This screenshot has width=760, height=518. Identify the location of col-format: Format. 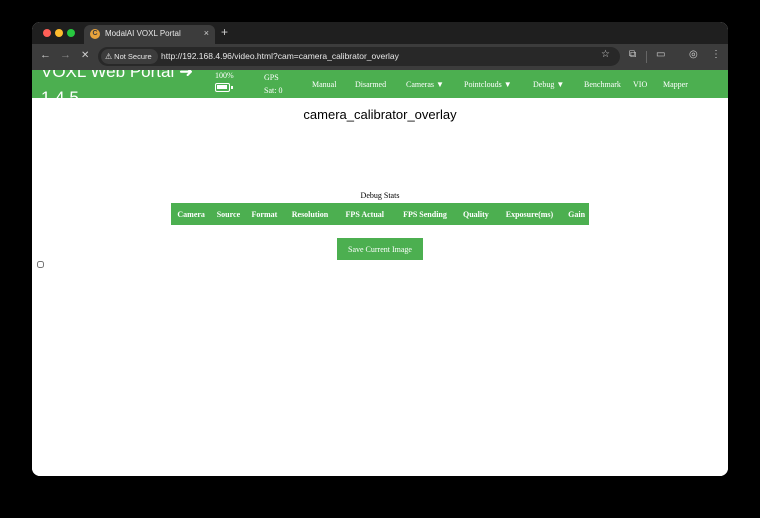
(264, 214).